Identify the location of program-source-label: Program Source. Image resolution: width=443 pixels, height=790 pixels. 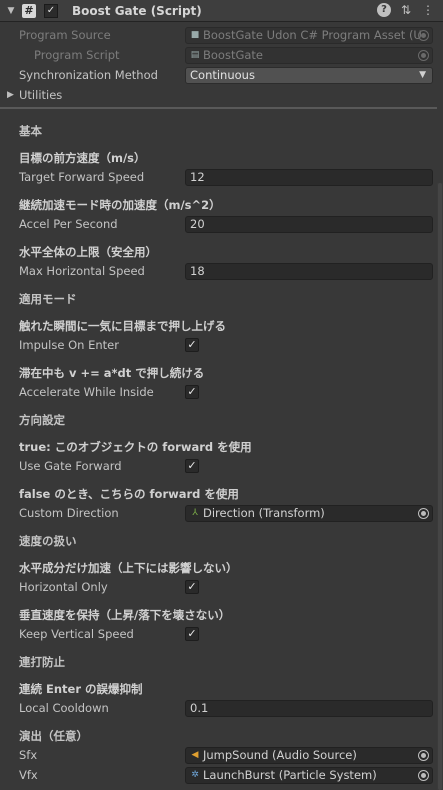
(65, 35).